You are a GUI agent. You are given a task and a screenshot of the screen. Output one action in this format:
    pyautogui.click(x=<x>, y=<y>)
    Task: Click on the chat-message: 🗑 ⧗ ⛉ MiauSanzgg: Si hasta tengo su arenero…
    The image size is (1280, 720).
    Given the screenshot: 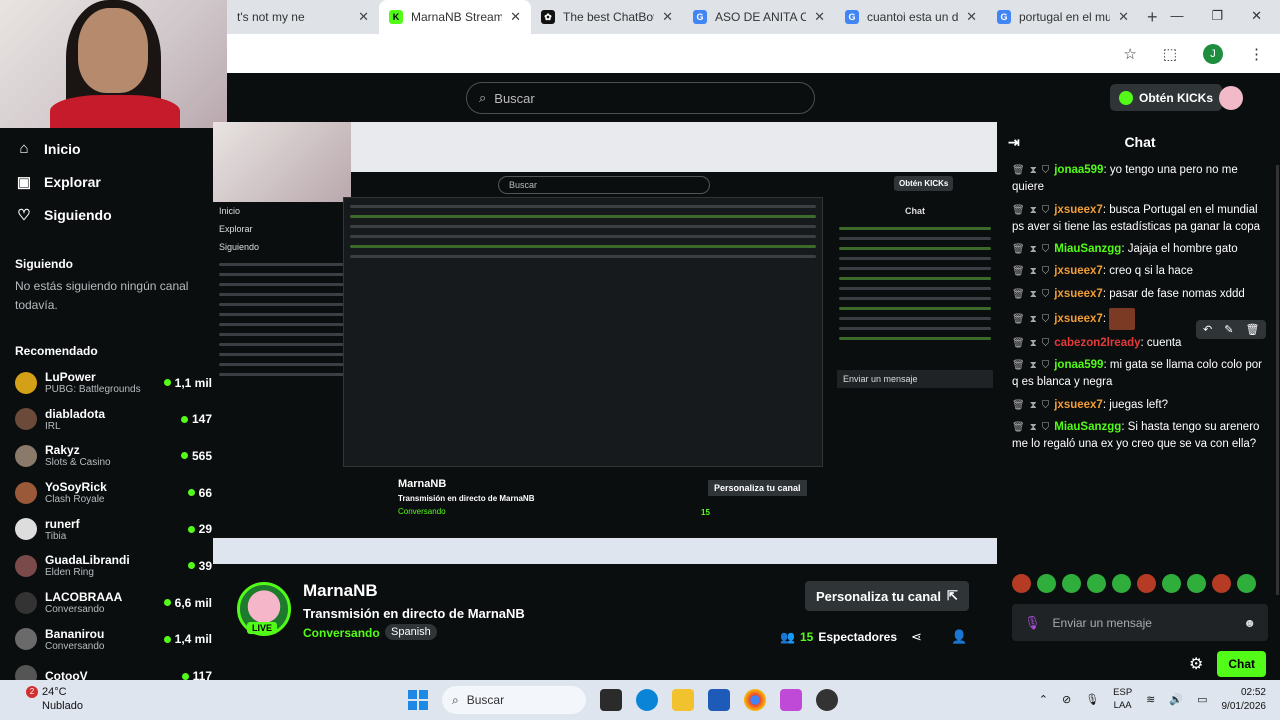 What is the action you would take?
    pyautogui.click(x=1140, y=436)
    